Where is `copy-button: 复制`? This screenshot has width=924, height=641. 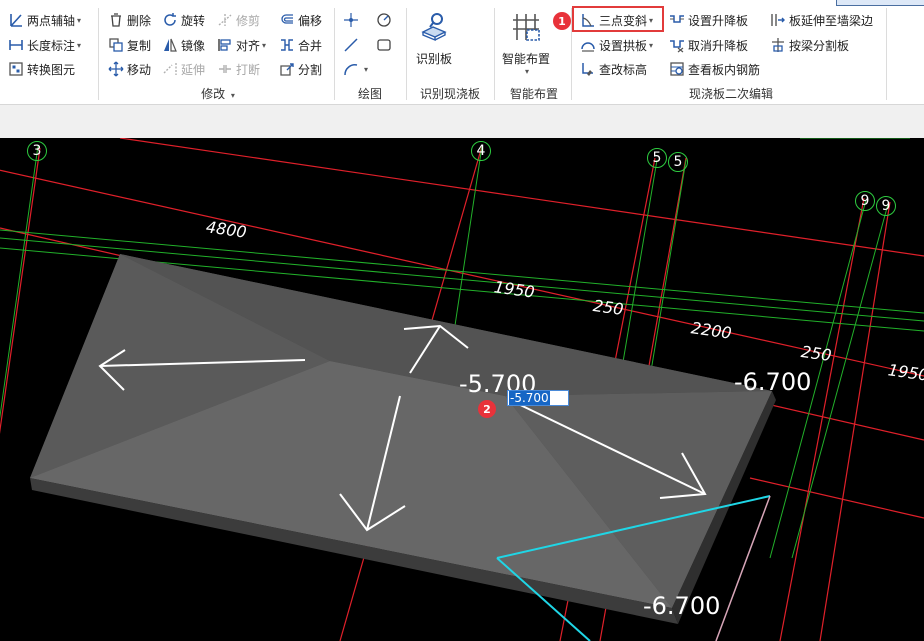 copy-button: 复制 is located at coordinates (129, 45).